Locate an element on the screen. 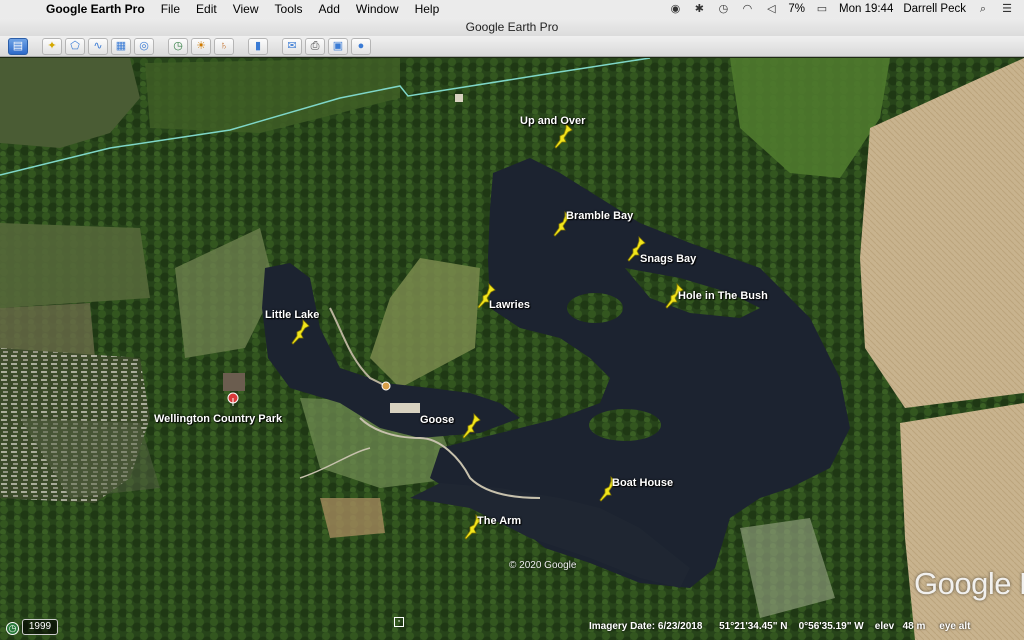 The width and height of the screenshot is (1024, 640). sidebar-toggle-icon: ▤ is located at coordinates (18, 46).